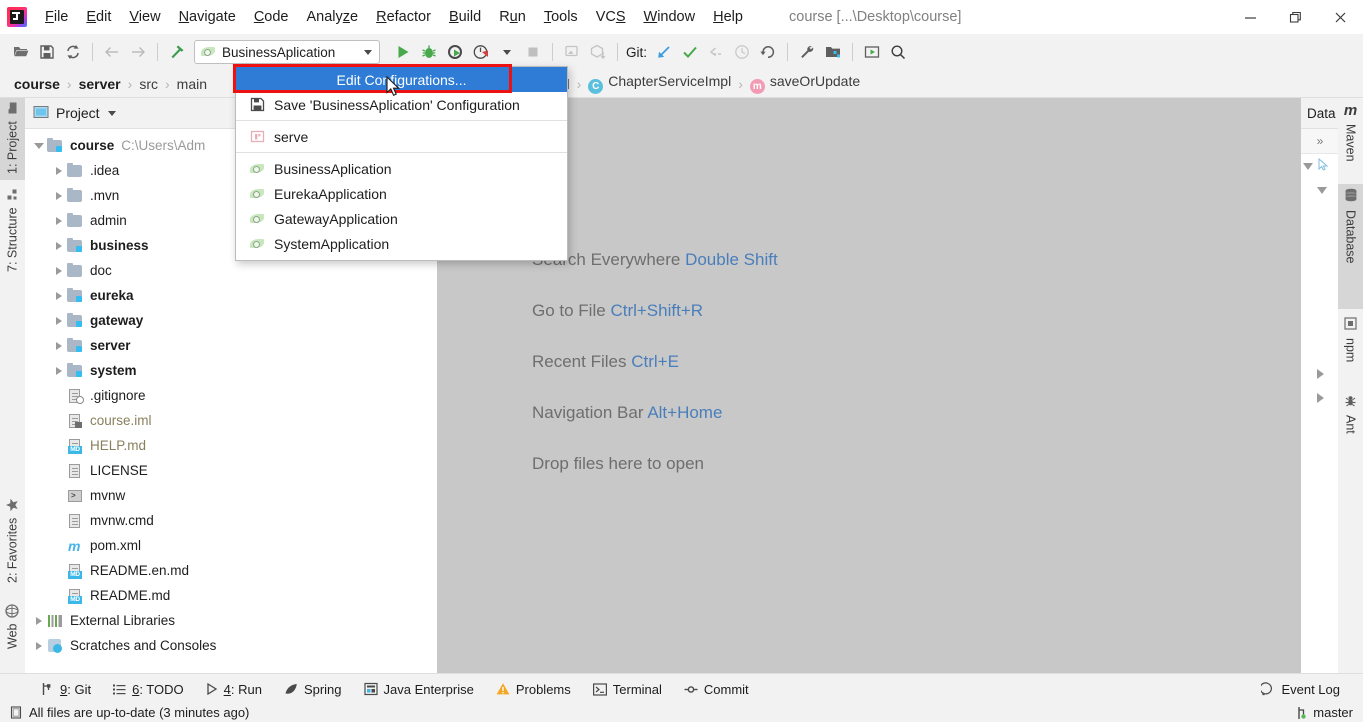 The height and width of the screenshot is (722, 1363). What do you see at coordinates (231, 495) in the screenshot?
I see `tree-row-mvnw: > mvnw` at bounding box center [231, 495].